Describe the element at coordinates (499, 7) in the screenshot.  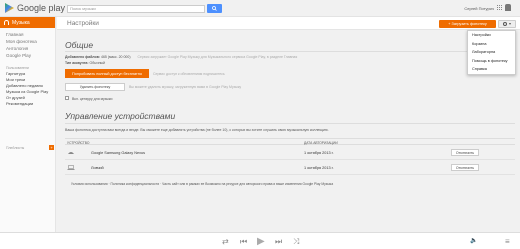
I see `apps-grid-icon` at that location.